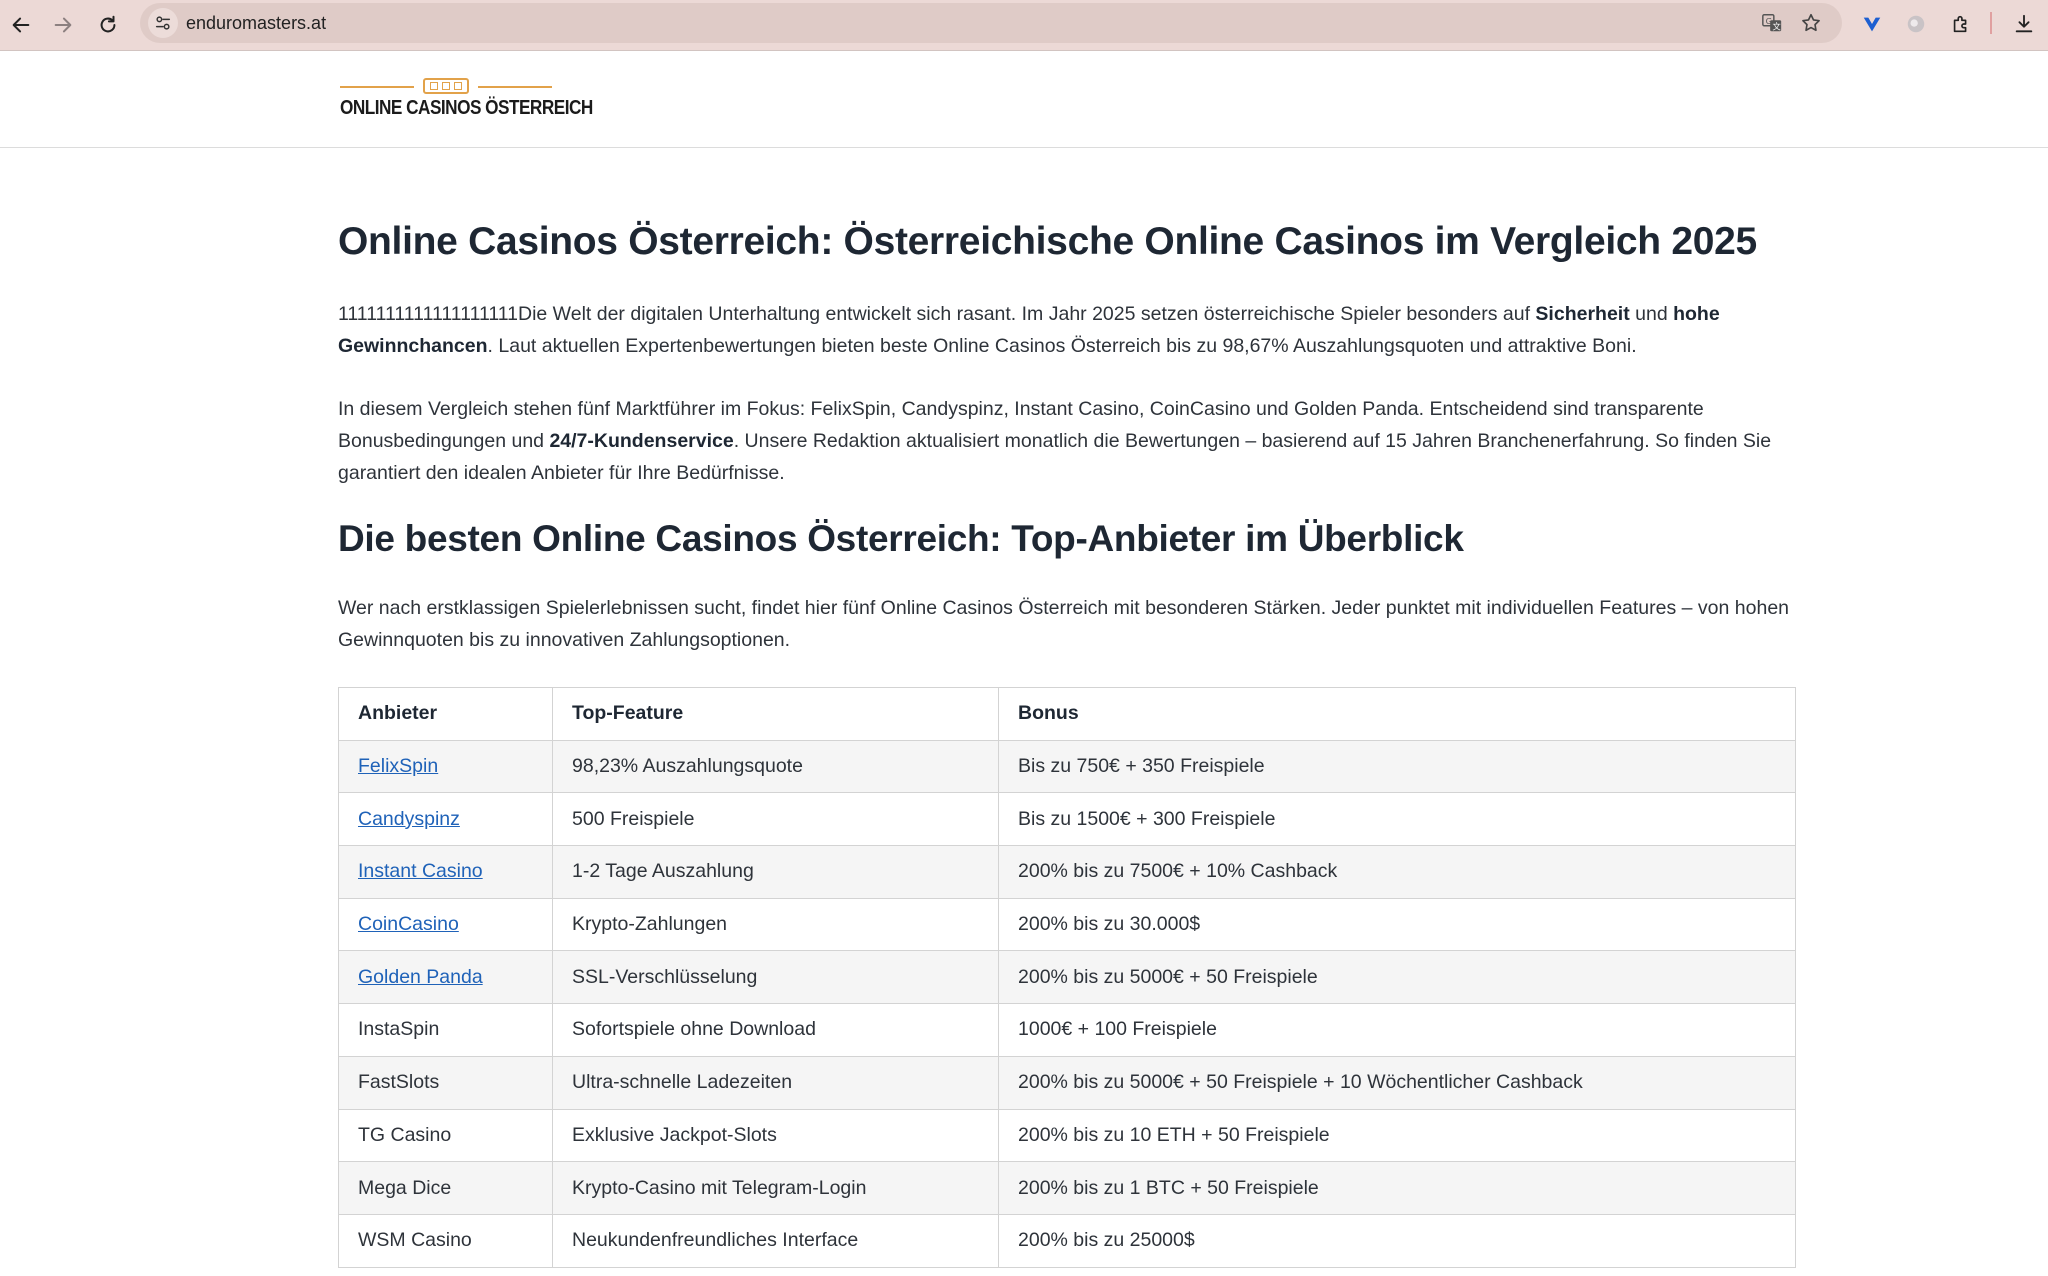 Image resolution: width=2048 pixels, height=1276 pixels. What do you see at coordinates (1961, 24) in the screenshot?
I see `extensions-puzzle-icon` at bounding box center [1961, 24].